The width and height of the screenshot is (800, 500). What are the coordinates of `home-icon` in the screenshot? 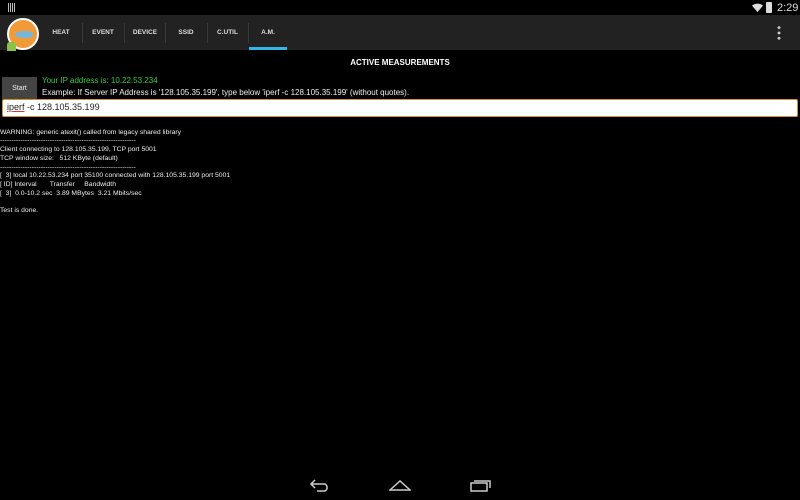 It's located at (400, 485).